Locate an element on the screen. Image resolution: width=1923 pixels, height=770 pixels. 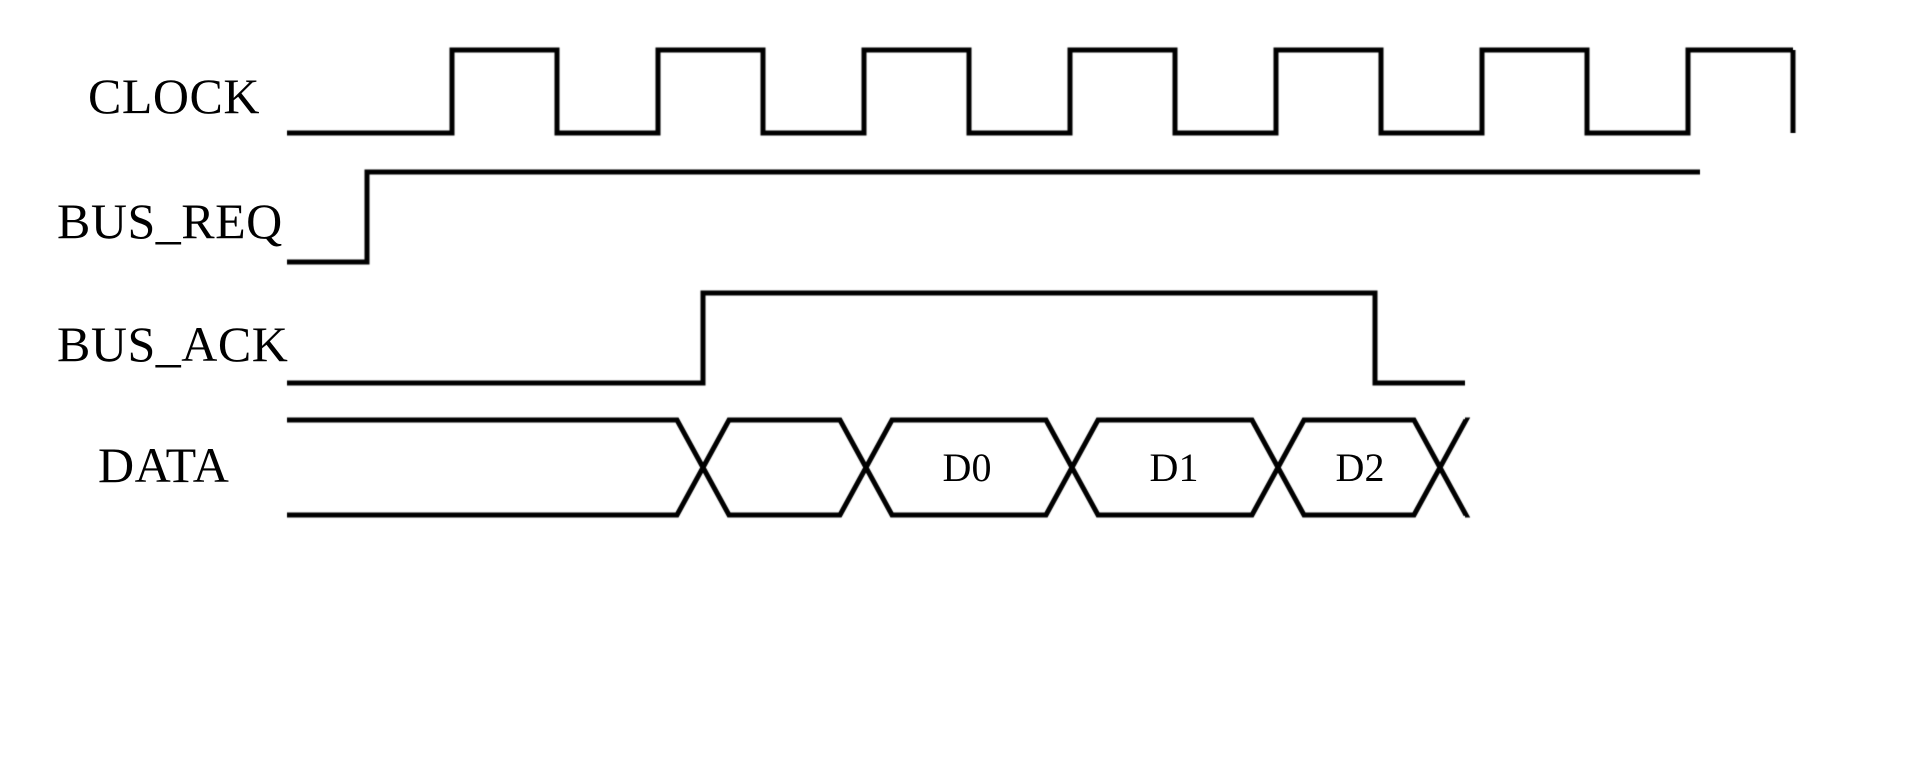
bus-value-d2: D2 is located at coordinates (1360, 467).